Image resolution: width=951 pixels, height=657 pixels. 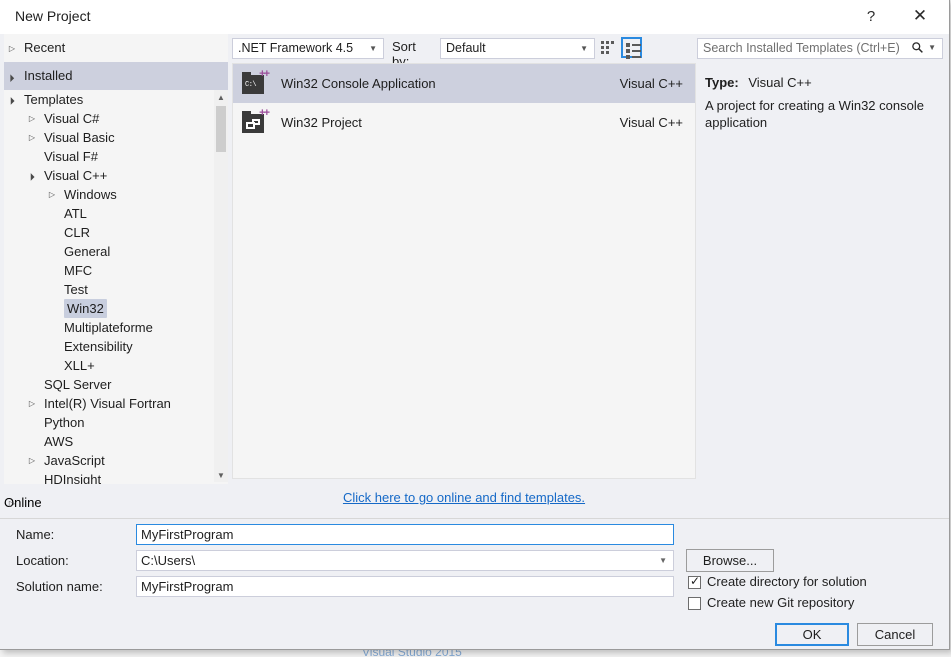 What do you see at coordinates (109, 477) in the screenshot?
I see `tree-item-hdinsight: HDInsight` at bounding box center [109, 477].